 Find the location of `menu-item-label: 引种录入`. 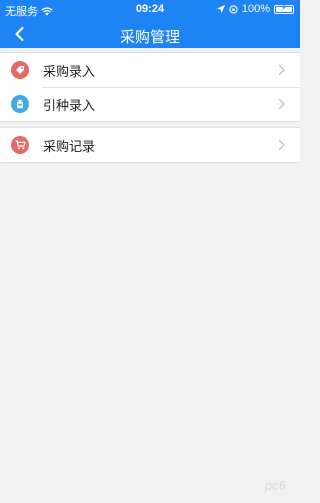

menu-item-label: 引种录入 is located at coordinates (69, 105).